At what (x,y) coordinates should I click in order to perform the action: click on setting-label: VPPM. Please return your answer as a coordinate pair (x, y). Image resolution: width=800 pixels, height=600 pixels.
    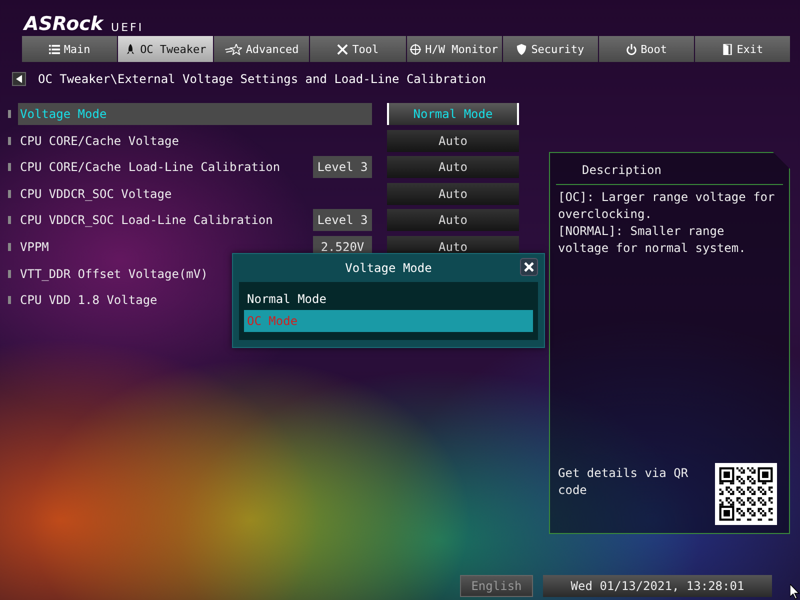
    Looking at the image, I should click on (34, 247).